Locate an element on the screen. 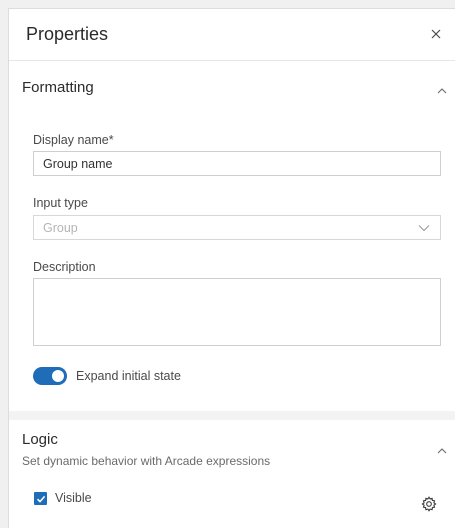  panel-title: Properties is located at coordinates (67, 34).